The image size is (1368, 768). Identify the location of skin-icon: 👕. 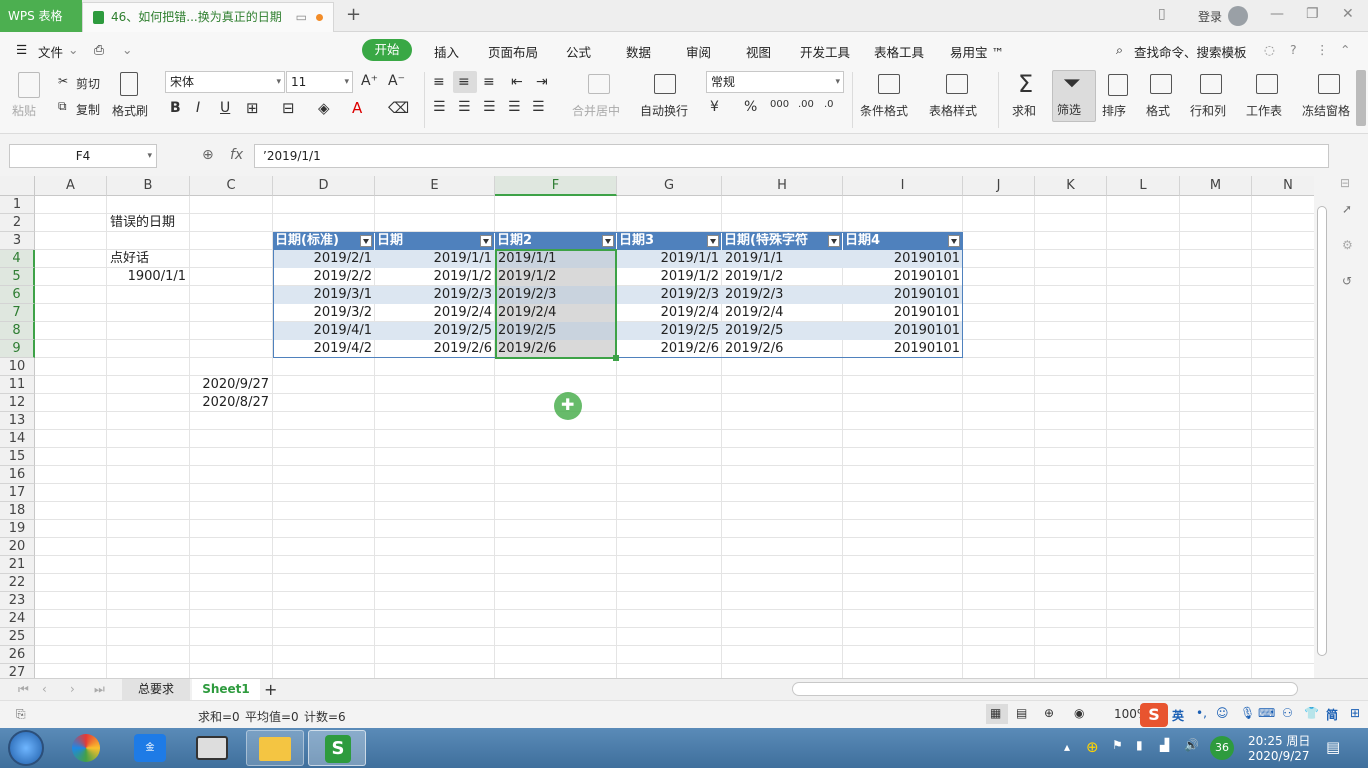
(1311, 713).